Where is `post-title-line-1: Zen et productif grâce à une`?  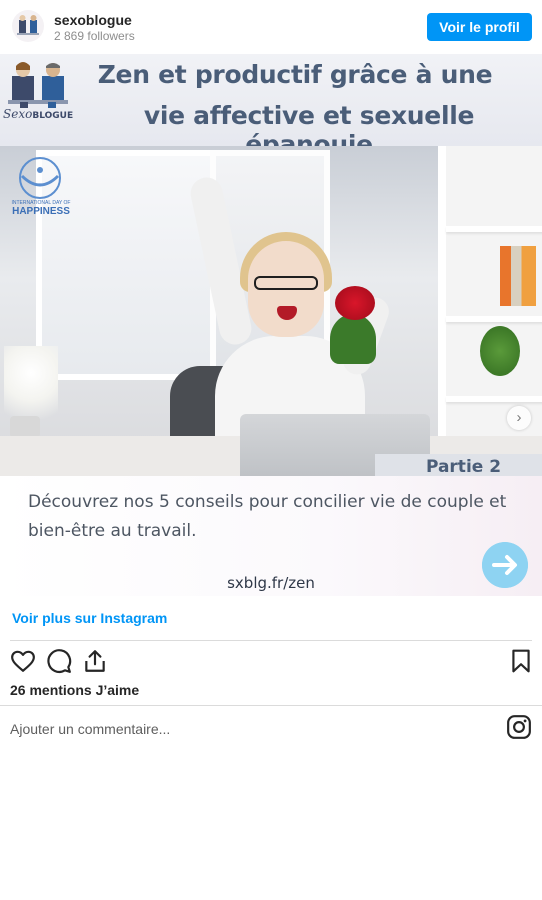
post-title-line-1: Zen et productif grâce à une is located at coordinates (295, 74).